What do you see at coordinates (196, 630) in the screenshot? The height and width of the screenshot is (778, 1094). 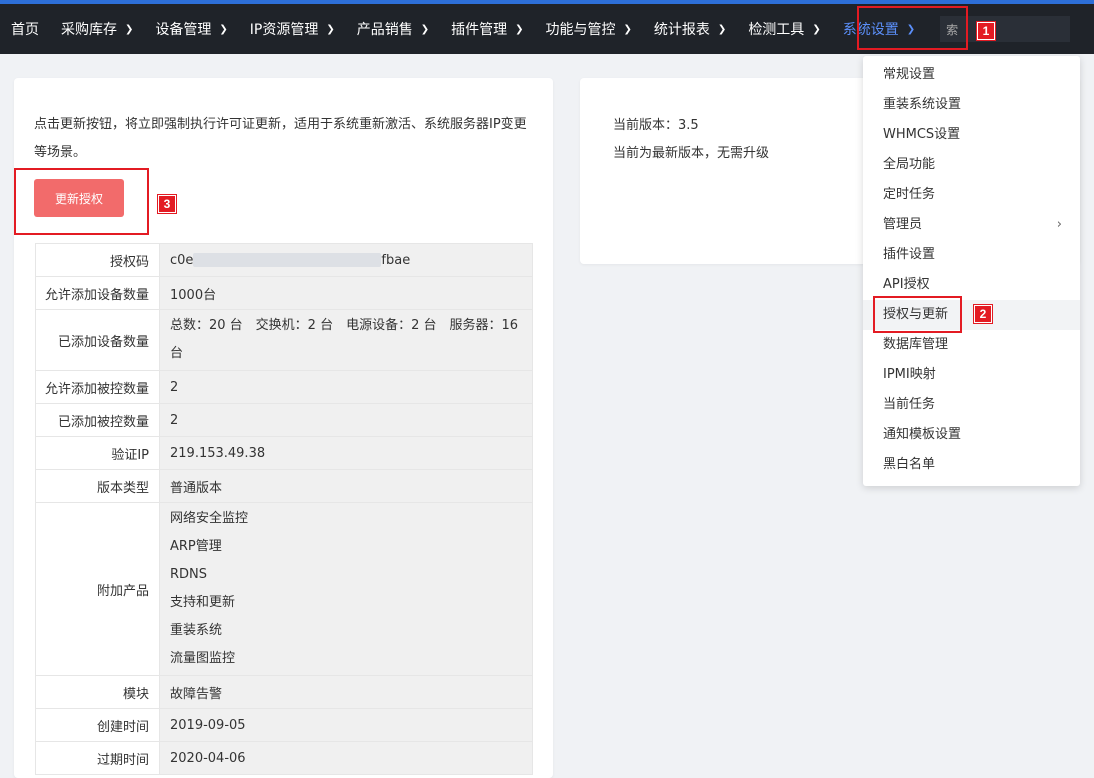 I see `list-item: 重装系统` at bounding box center [196, 630].